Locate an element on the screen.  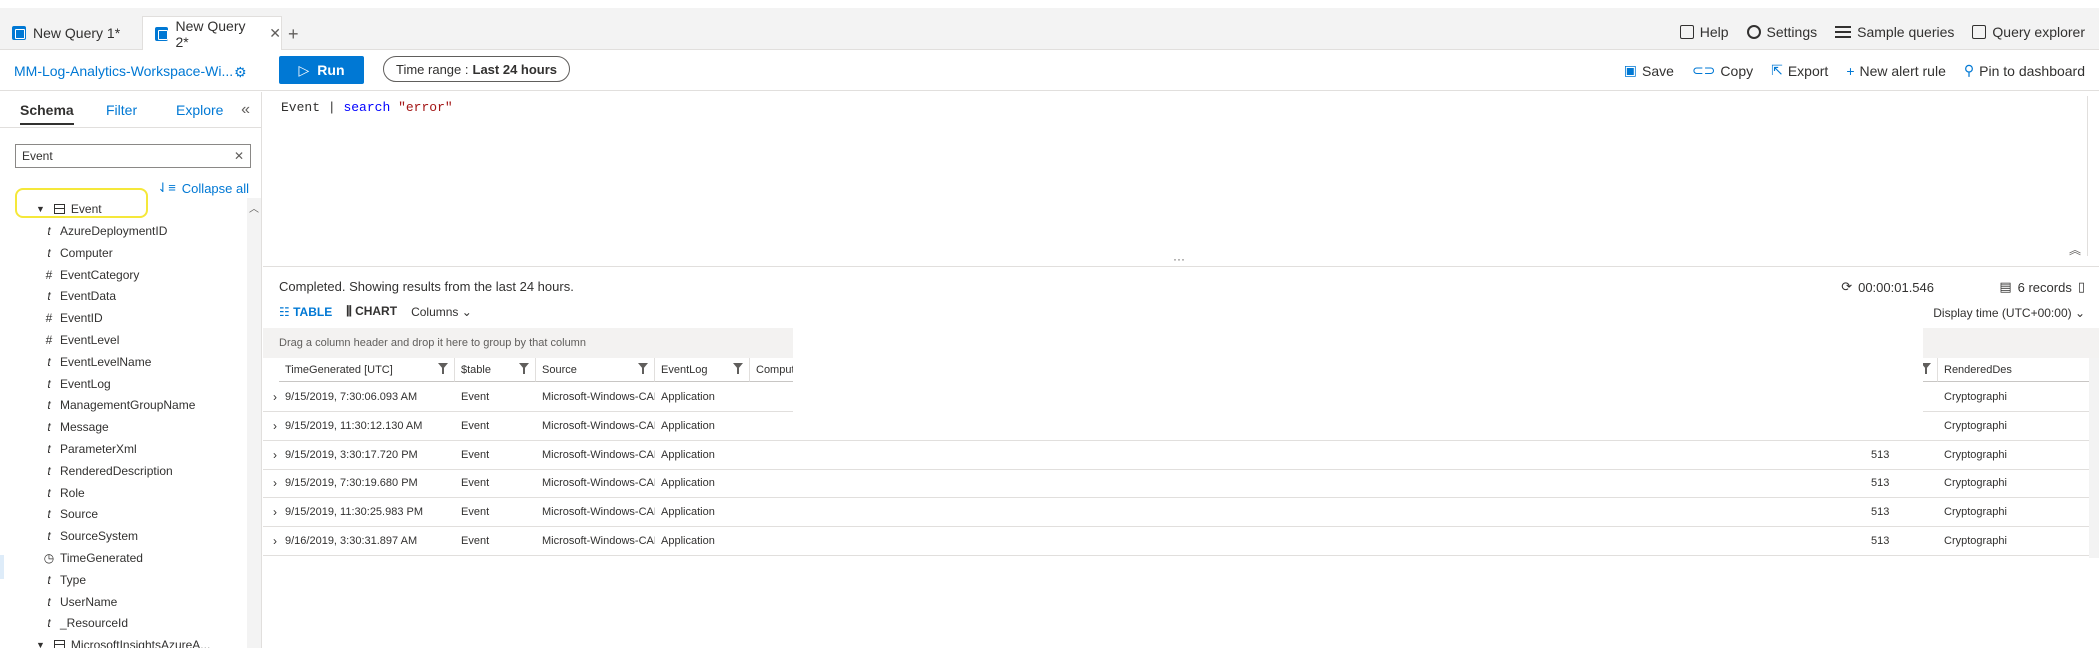
selection-marker is located at coordinates (2, 567).